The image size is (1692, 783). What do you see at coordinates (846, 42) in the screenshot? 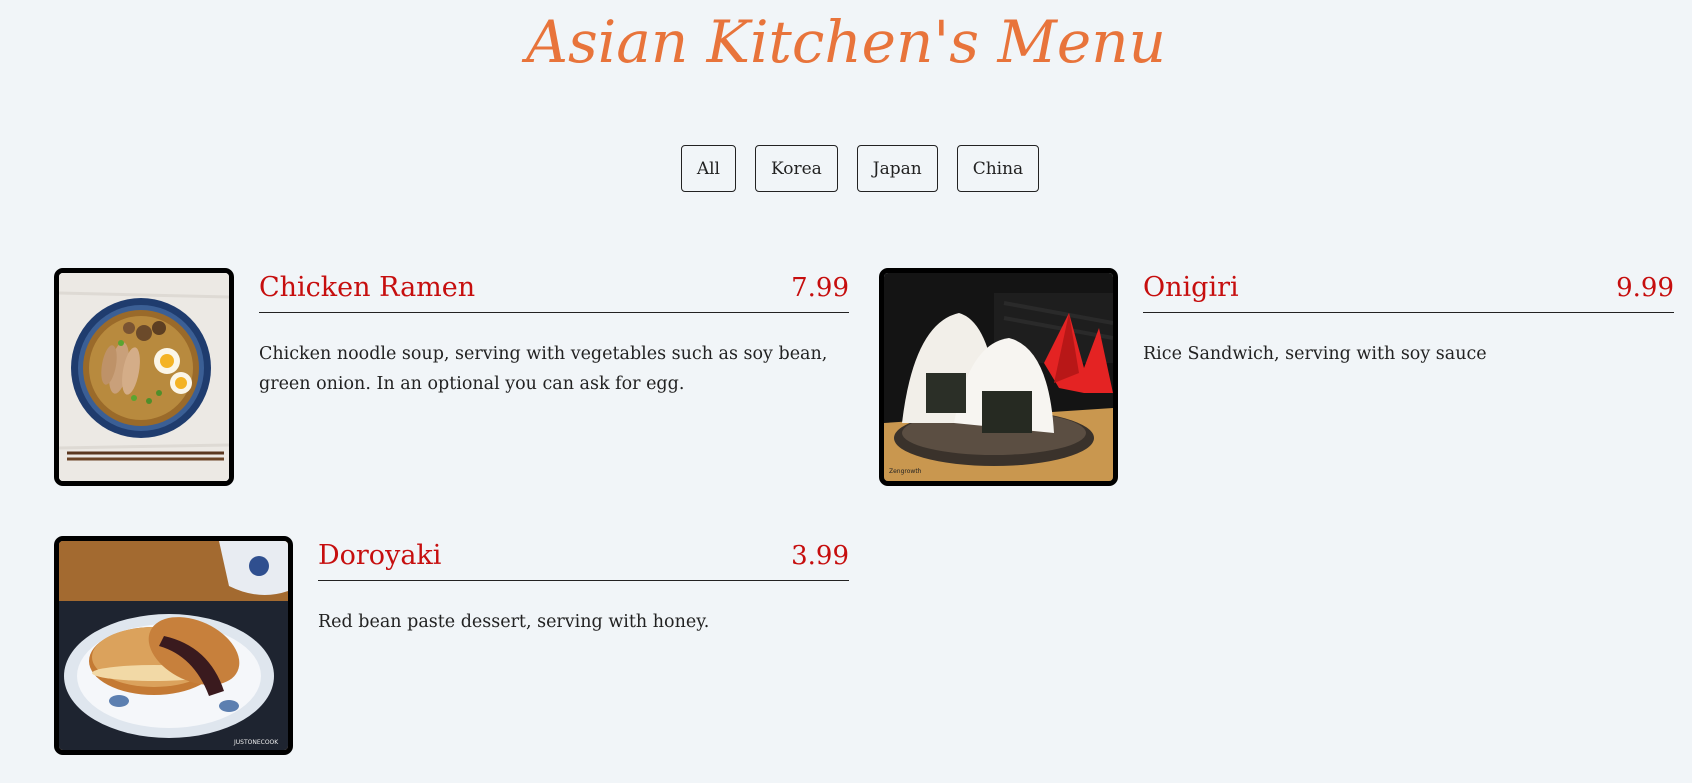
I see `page-title: Asian Kitchen's Menu` at bounding box center [846, 42].